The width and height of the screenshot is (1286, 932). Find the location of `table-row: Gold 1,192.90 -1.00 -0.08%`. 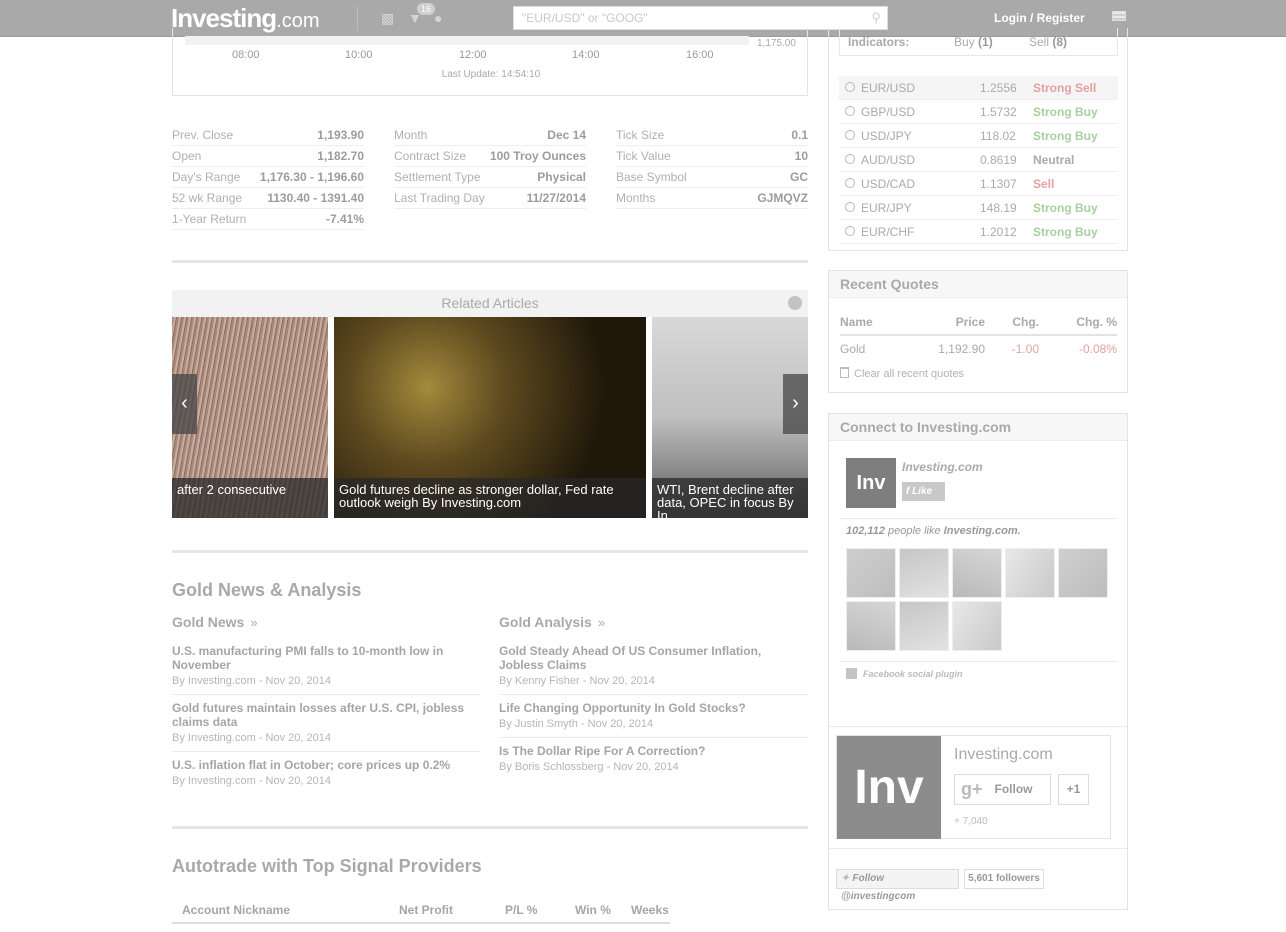

table-row: Gold 1,192.90 -1.00 -0.08% is located at coordinates (978, 351).